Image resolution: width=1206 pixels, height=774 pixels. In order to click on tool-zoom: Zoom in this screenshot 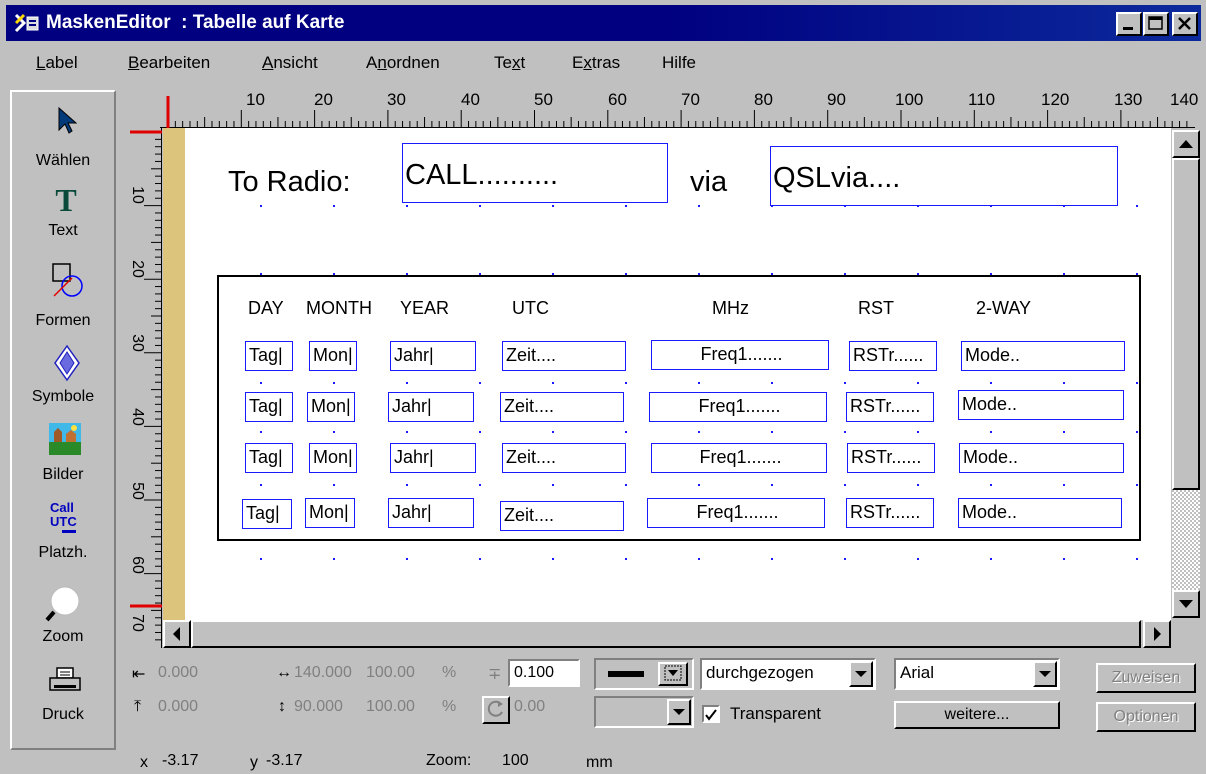, I will do `click(63, 621)`.